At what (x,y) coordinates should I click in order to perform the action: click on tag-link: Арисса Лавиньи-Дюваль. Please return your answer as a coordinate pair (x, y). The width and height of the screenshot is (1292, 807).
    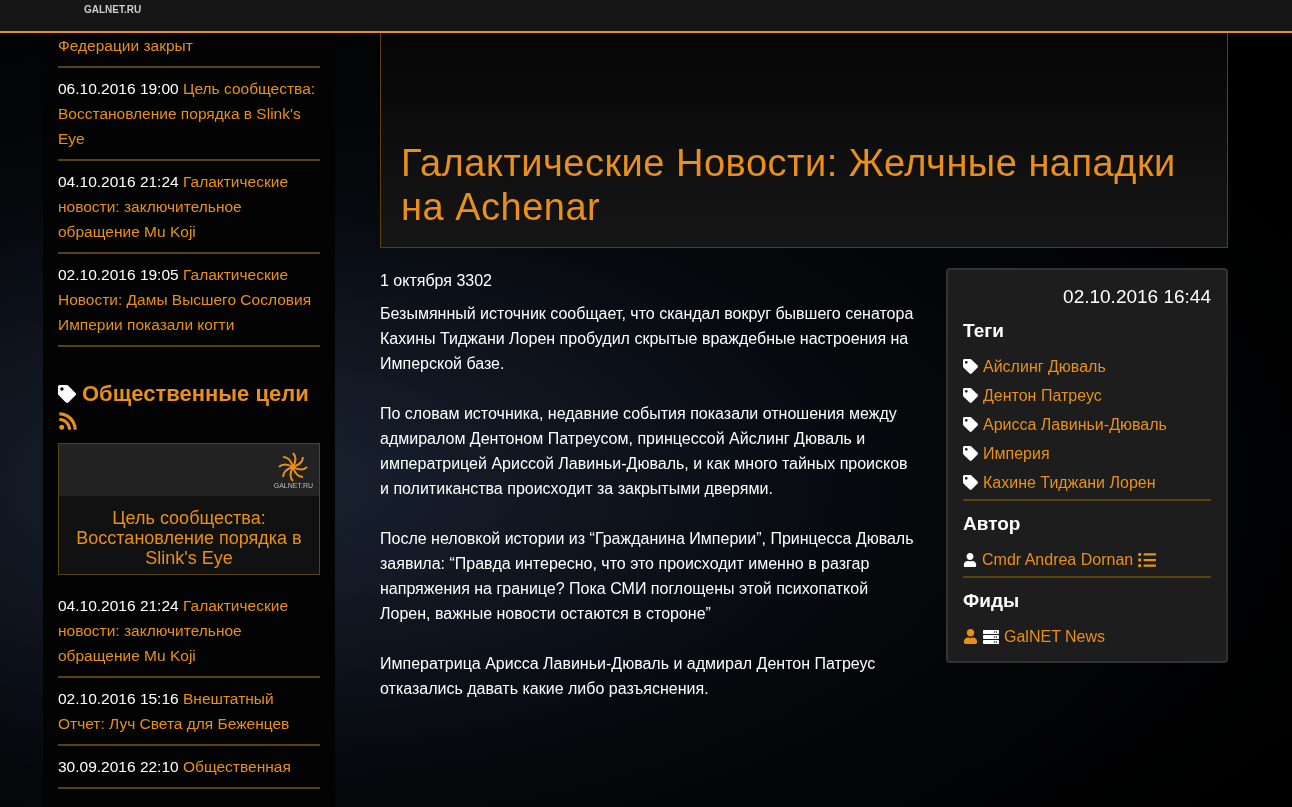
    Looking at the image, I should click on (1075, 424).